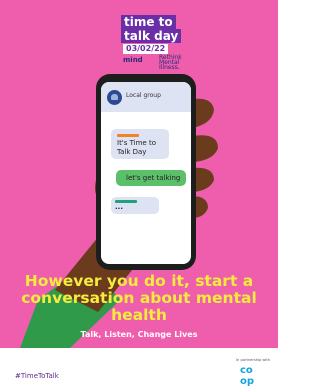  I want to click on chat-header: Local group, so click(146, 97).